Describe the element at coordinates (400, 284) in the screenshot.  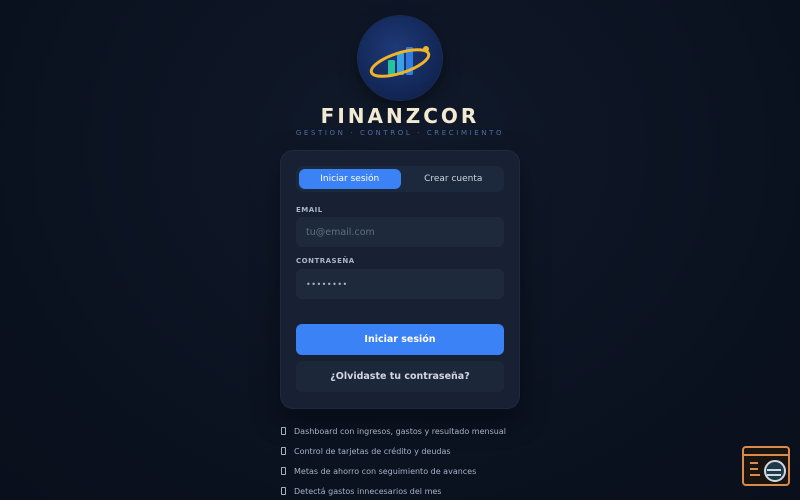
I see `password-field: ••••••••` at that location.